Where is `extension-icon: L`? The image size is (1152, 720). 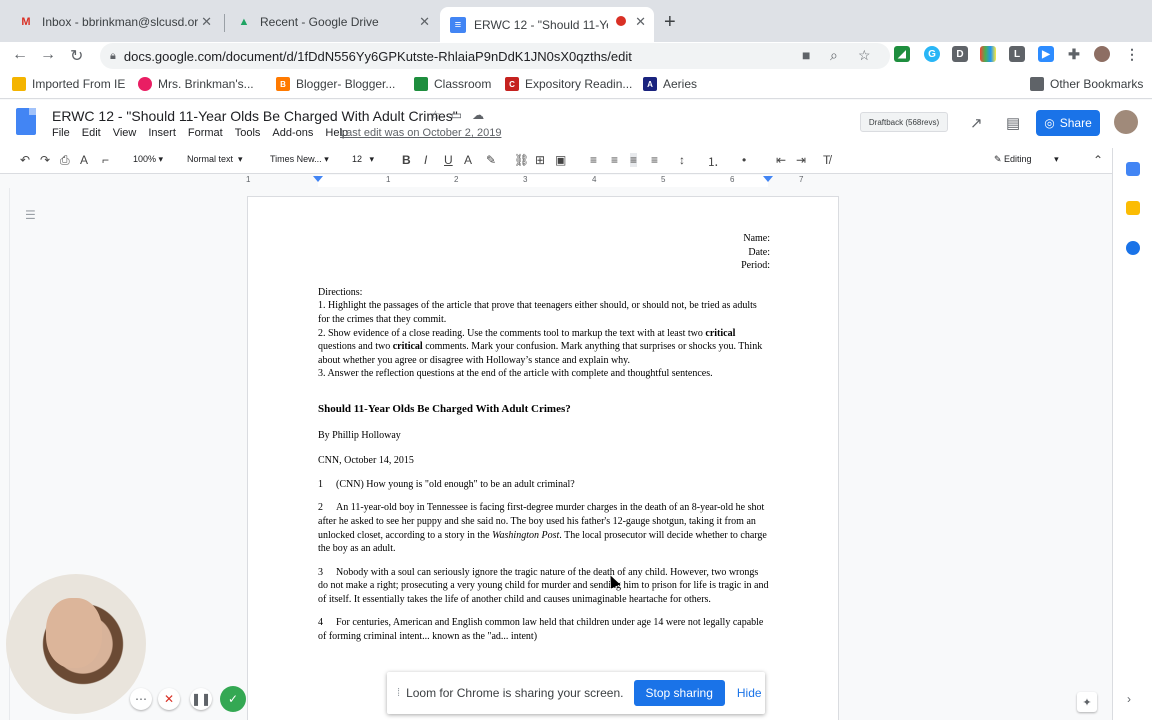 extension-icon: L is located at coordinates (1017, 54).